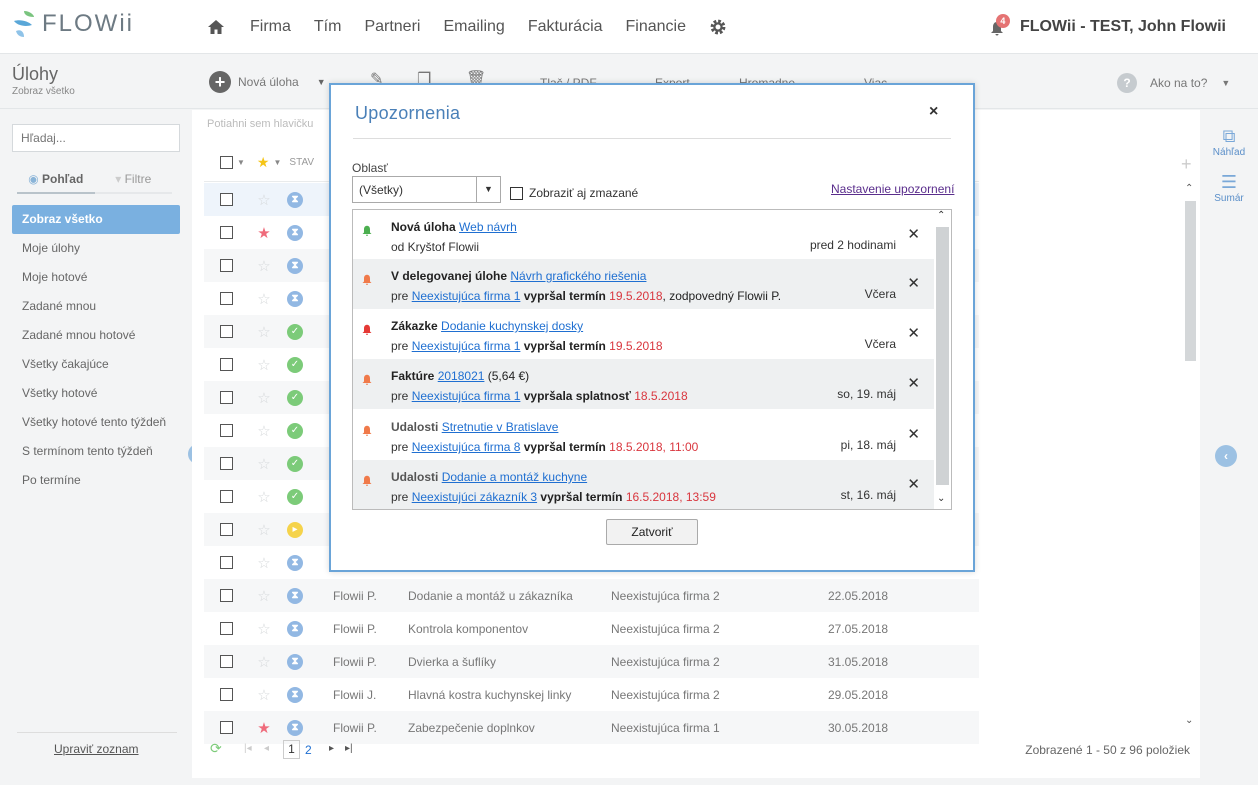 This screenshot has height=785, width=1258. I want to click on nav-item-tim: Tím, so click(328, 27).